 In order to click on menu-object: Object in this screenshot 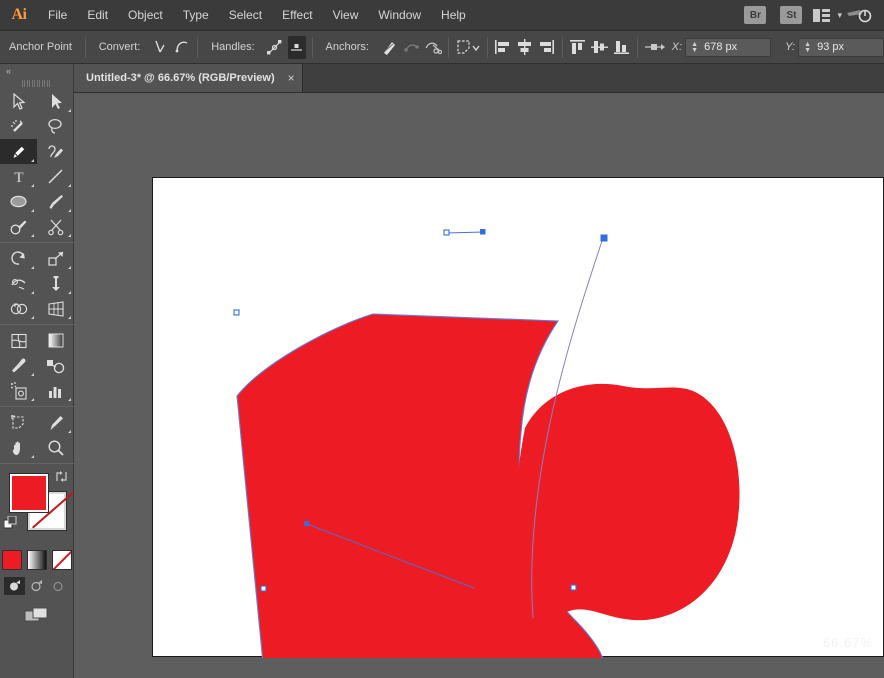, I will do `click(145, 15)`.